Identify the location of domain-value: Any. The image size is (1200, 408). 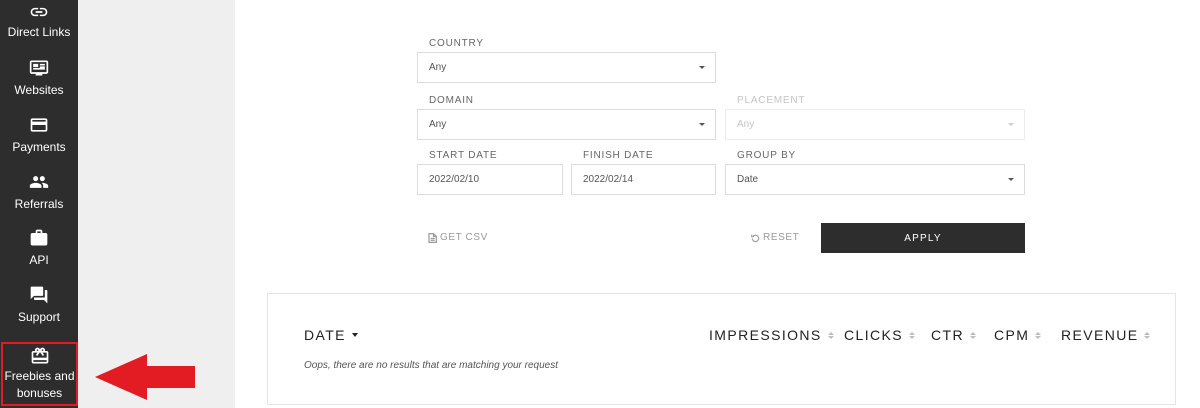
(438, 124).